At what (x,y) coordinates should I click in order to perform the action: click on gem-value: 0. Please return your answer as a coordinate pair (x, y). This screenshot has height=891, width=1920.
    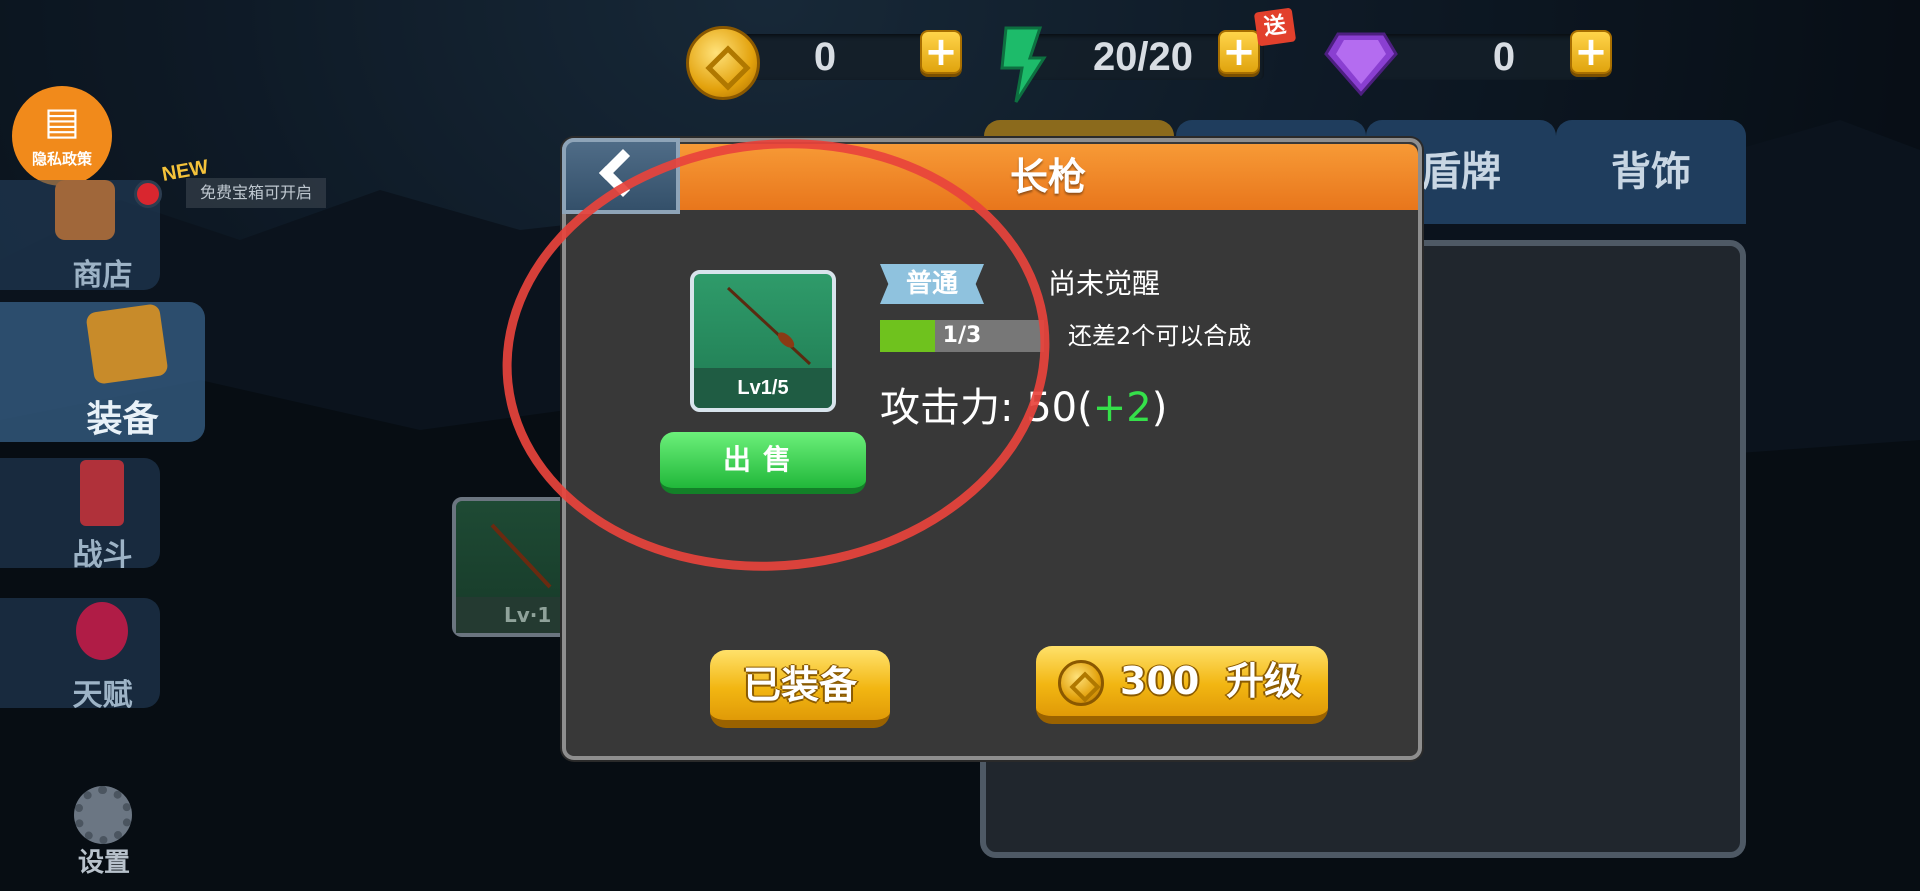
    Looking at the image, I should click on (1504, 57).